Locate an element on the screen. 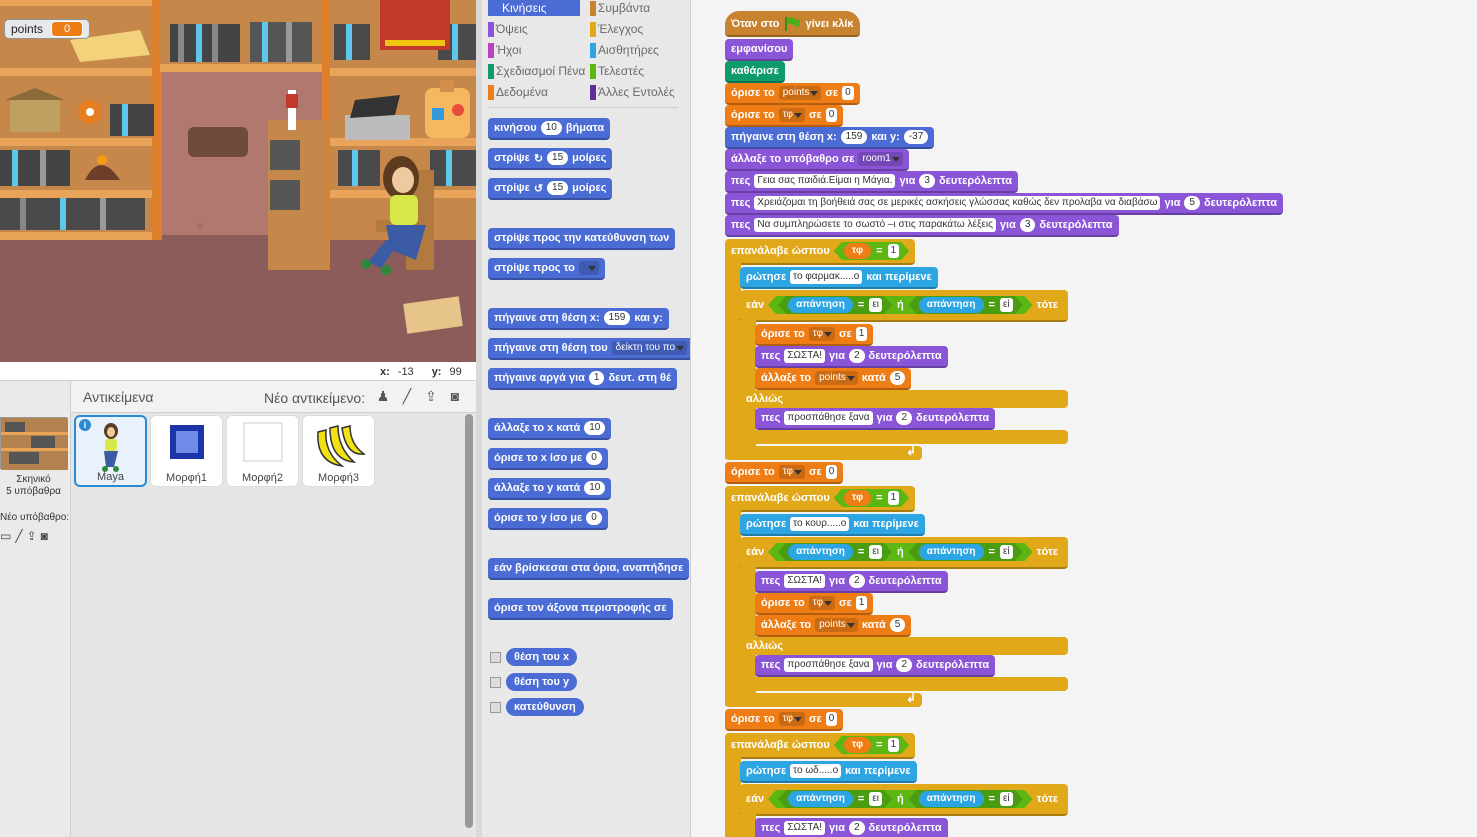  block-repeat-until-2: επανάλαβε ώσπου τφ = 1 is located at coordinates (820, 499).